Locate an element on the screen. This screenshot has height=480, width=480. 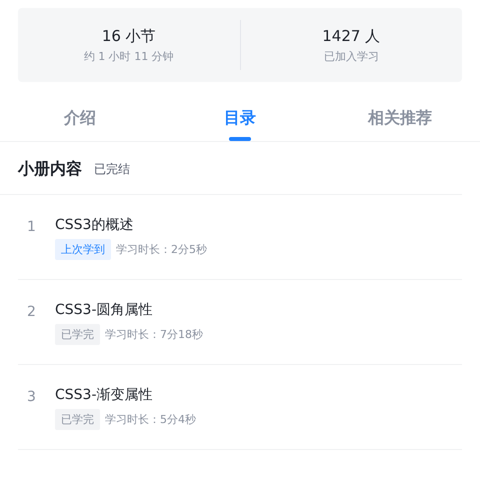
status-tag: 上次学到 is located at coordinates (83, 249).